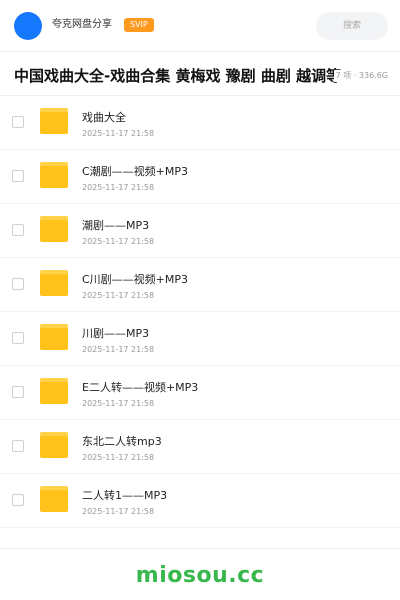  I want to click on list-item: 川剧——MP3 2025-11-17 21:58, so click(200, 339).